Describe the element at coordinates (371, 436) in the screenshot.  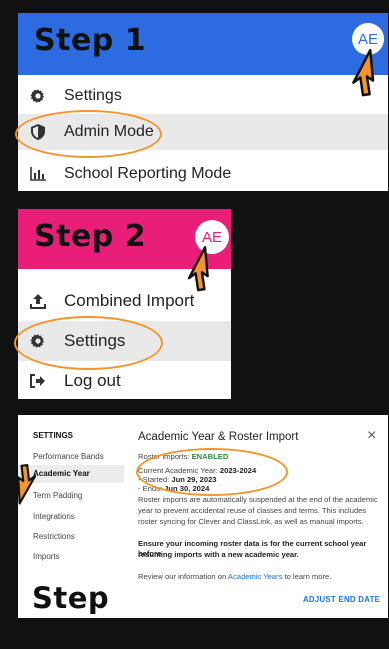
I see `close-icon: ×` at that location.